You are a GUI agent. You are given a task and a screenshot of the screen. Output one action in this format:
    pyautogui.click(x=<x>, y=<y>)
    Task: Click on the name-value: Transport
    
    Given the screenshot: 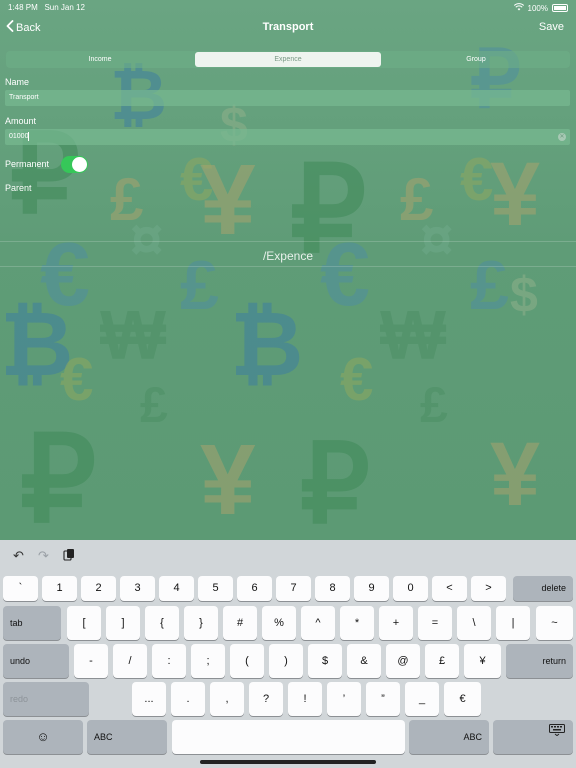 What is the action you would take?
    pyautogui.click(x=24, y=97)
    